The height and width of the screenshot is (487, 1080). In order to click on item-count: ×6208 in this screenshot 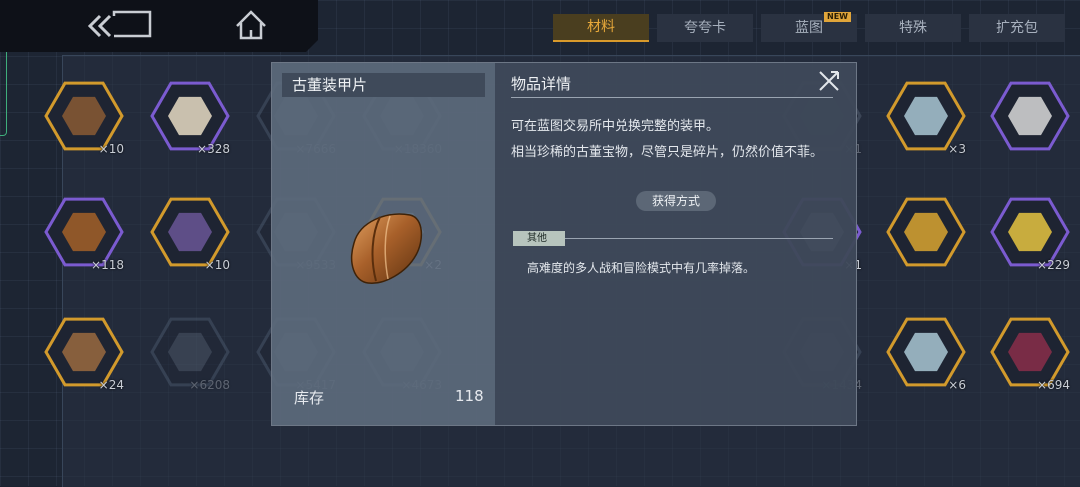, I will do `click(209, 385)`.